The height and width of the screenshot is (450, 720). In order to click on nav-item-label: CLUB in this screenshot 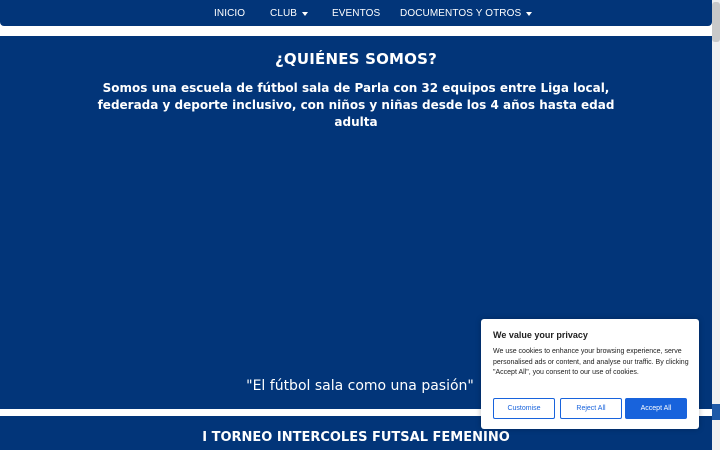, I will do `click(284, 13)`.